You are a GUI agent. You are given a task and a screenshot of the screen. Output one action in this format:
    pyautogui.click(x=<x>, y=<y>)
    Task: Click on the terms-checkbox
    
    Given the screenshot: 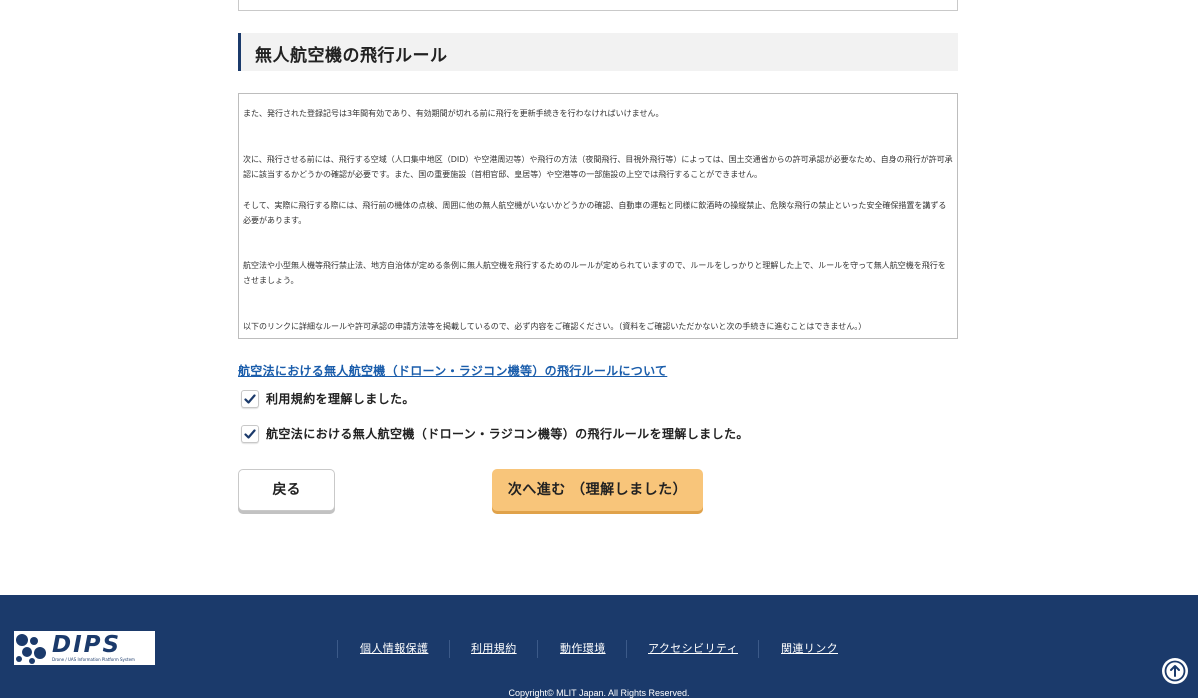 What is the action you would take?
    pyautogui.click(x=250, y=399)
    